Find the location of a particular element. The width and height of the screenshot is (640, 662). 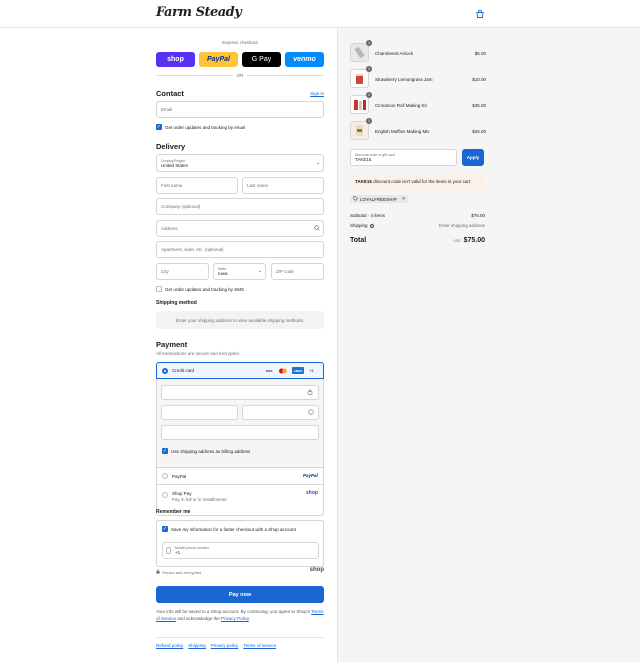

tag-icon is located at coordinates (355, 199).